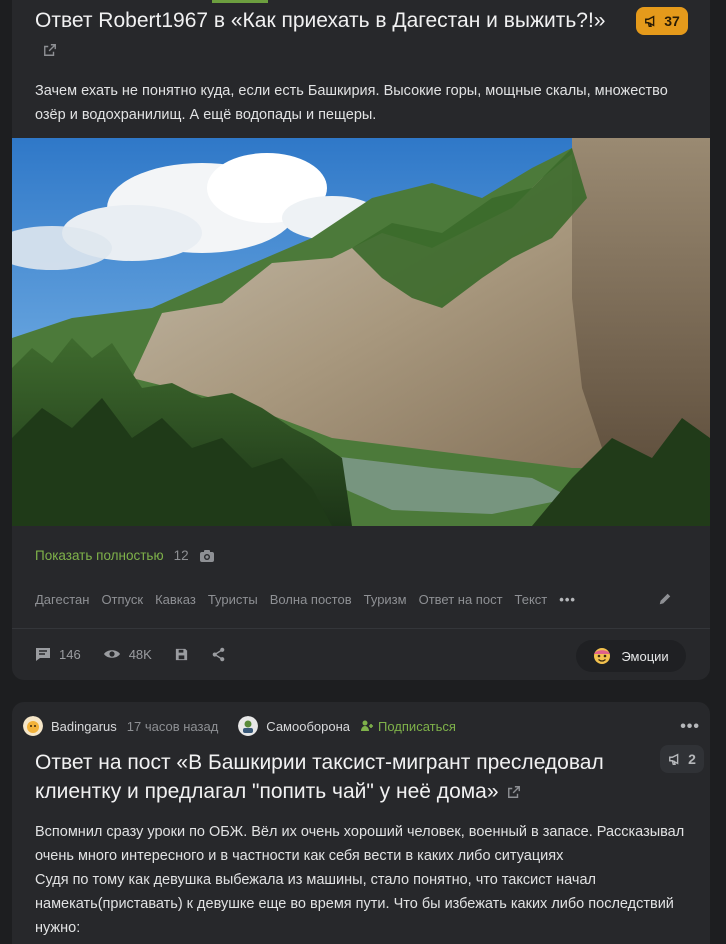  I want to click on comment-icon, so click(43, 654).